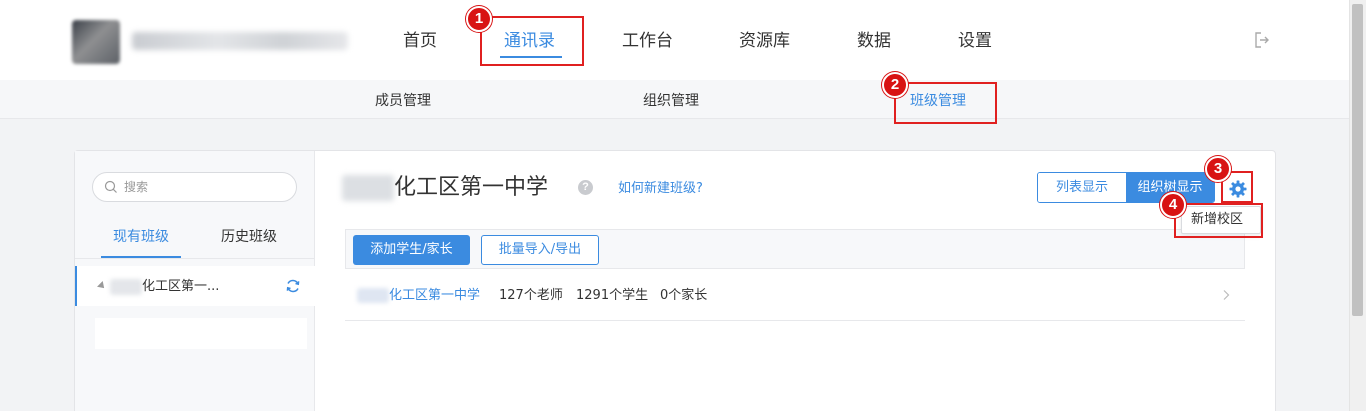 Image resolution: width=1366 pixels, height=411 pixels. Describe the element at coordinates (195, 258) in the screenshot. I see `tabs-divider` at that location.